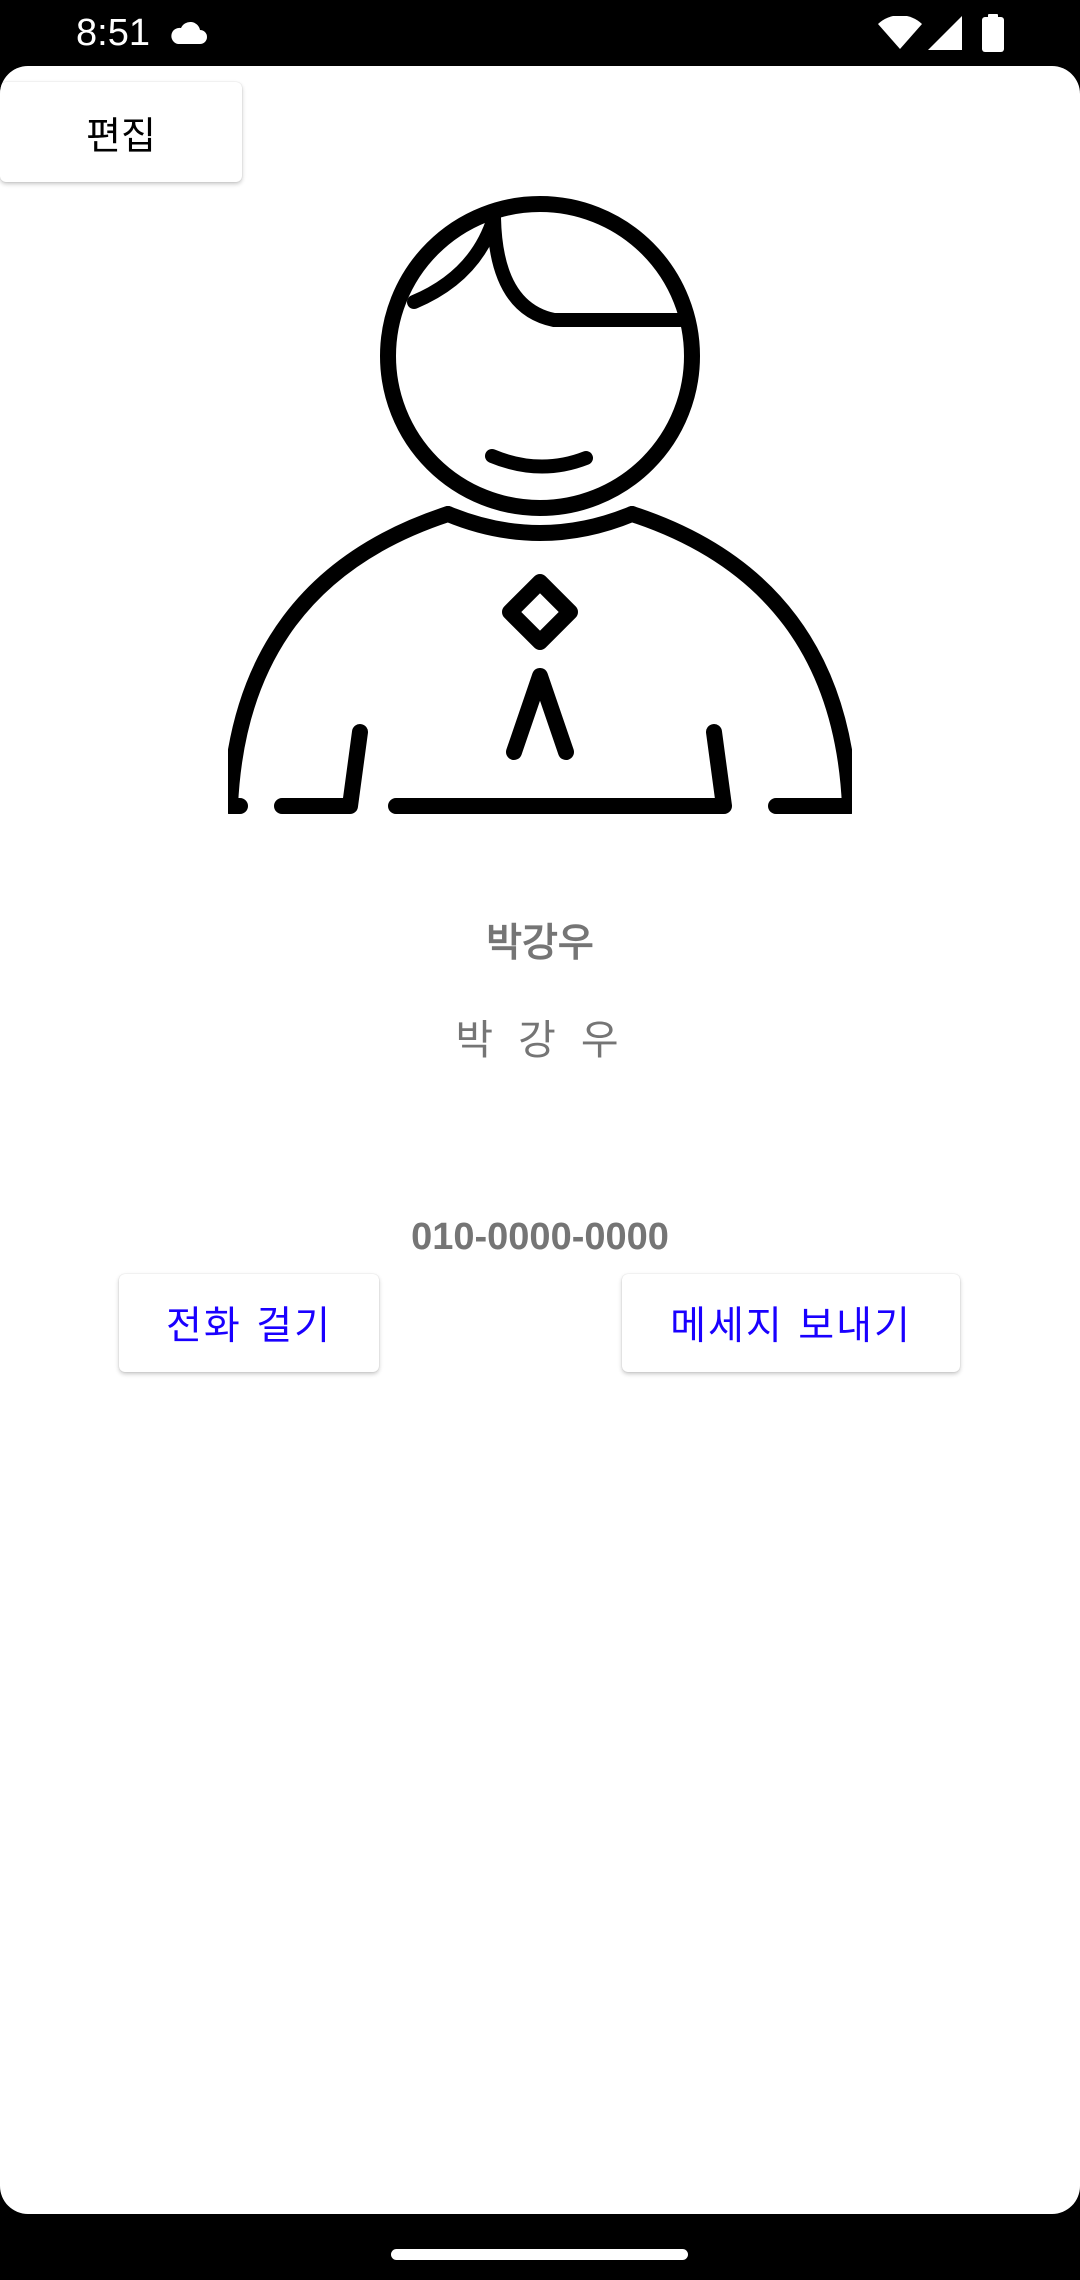  I want to click on status-time: 8:51, so click(113, 33).